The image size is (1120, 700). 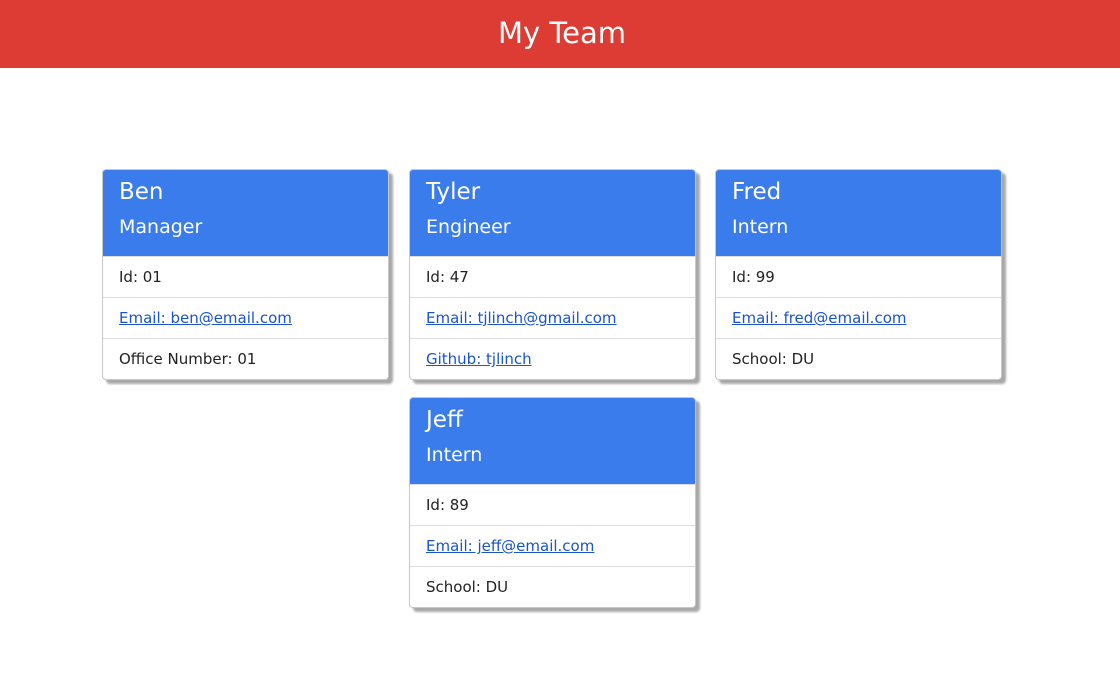 I want to click on employee-role: Manager, so click(x=161, y=227).